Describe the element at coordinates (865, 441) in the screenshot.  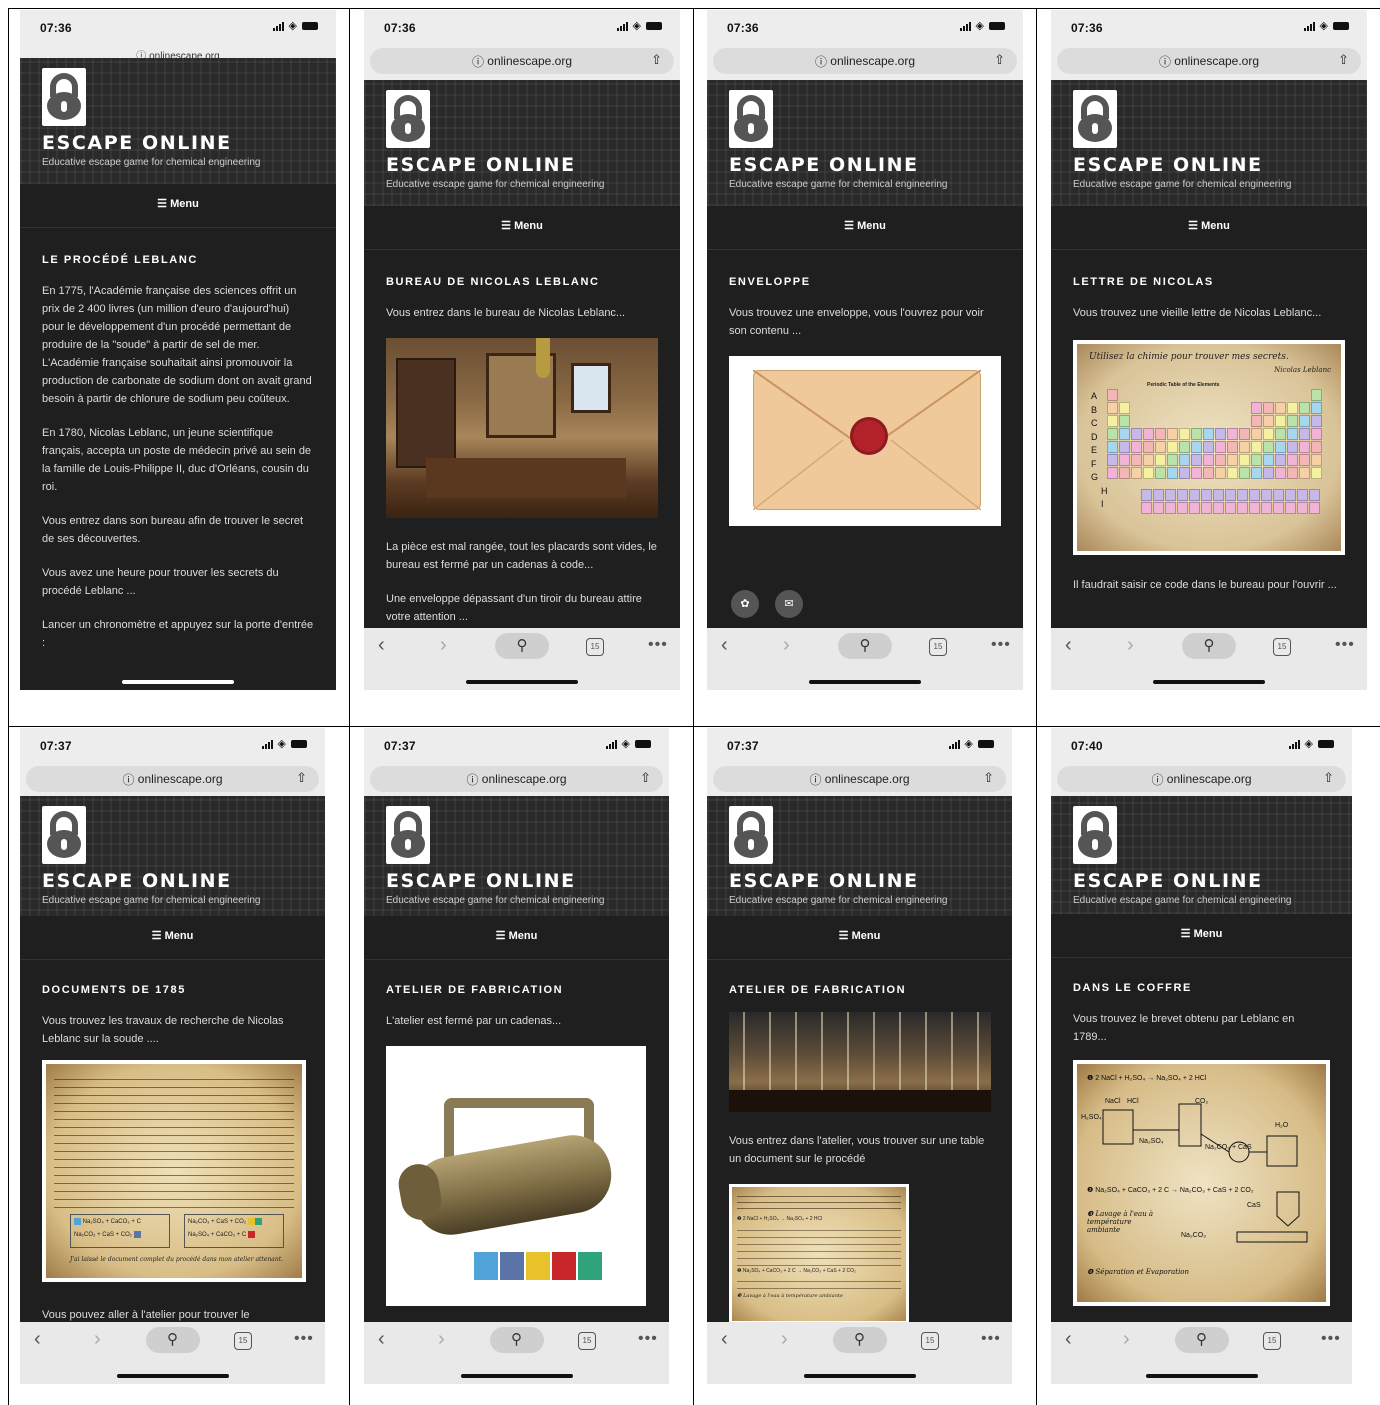
I see `envelope-image` at that location.